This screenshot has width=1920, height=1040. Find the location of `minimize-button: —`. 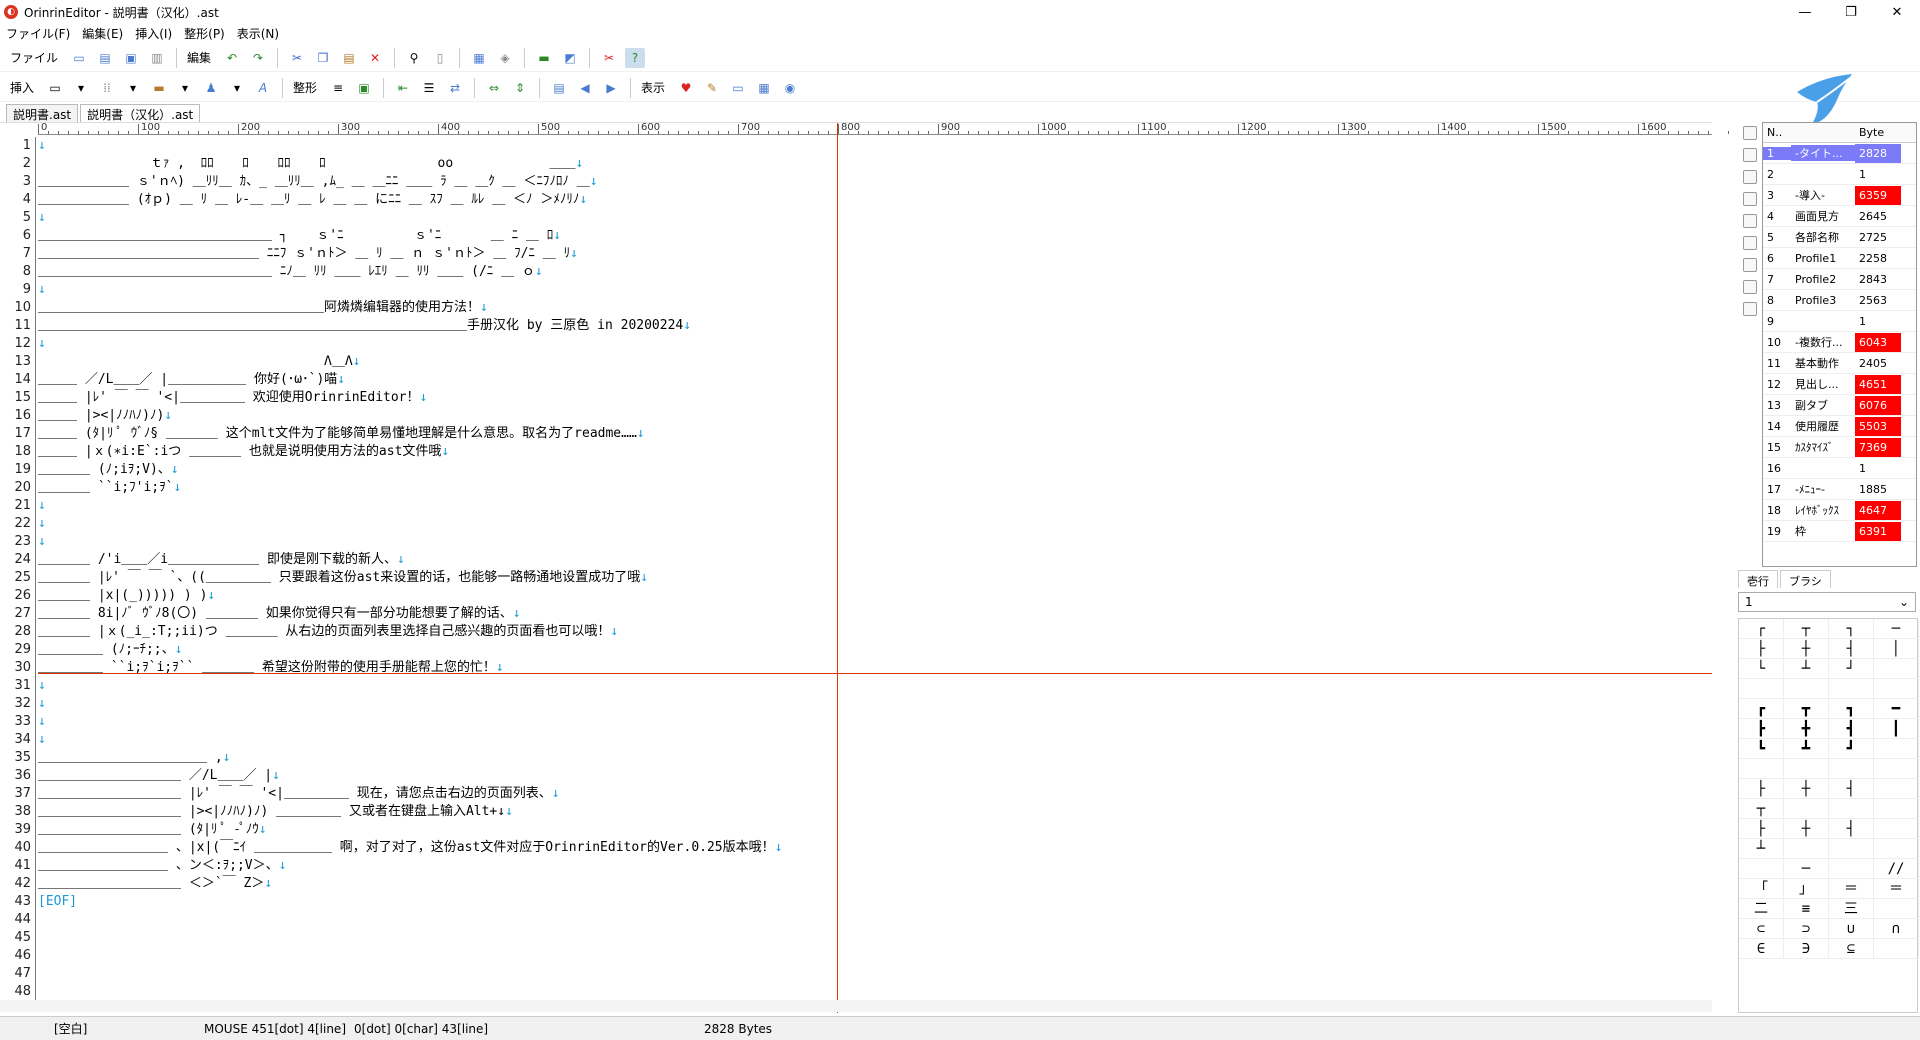

minimize-button: — is located at coordinates (1805, 12).